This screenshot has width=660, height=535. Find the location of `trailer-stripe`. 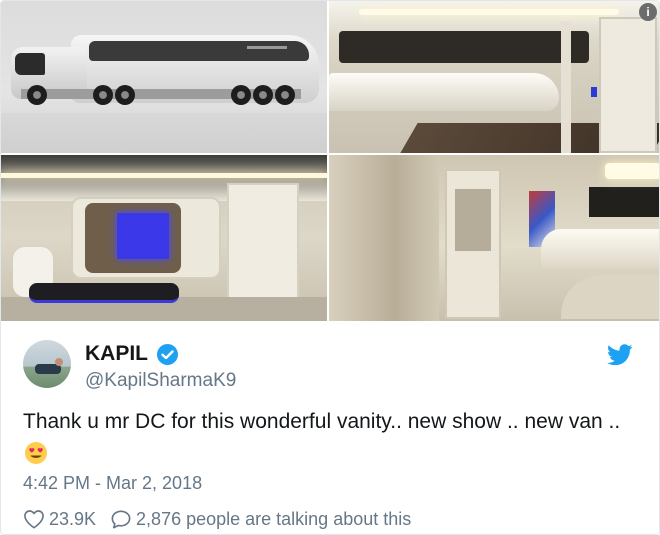

trailer-stripe is located at coordinates (199, 51).